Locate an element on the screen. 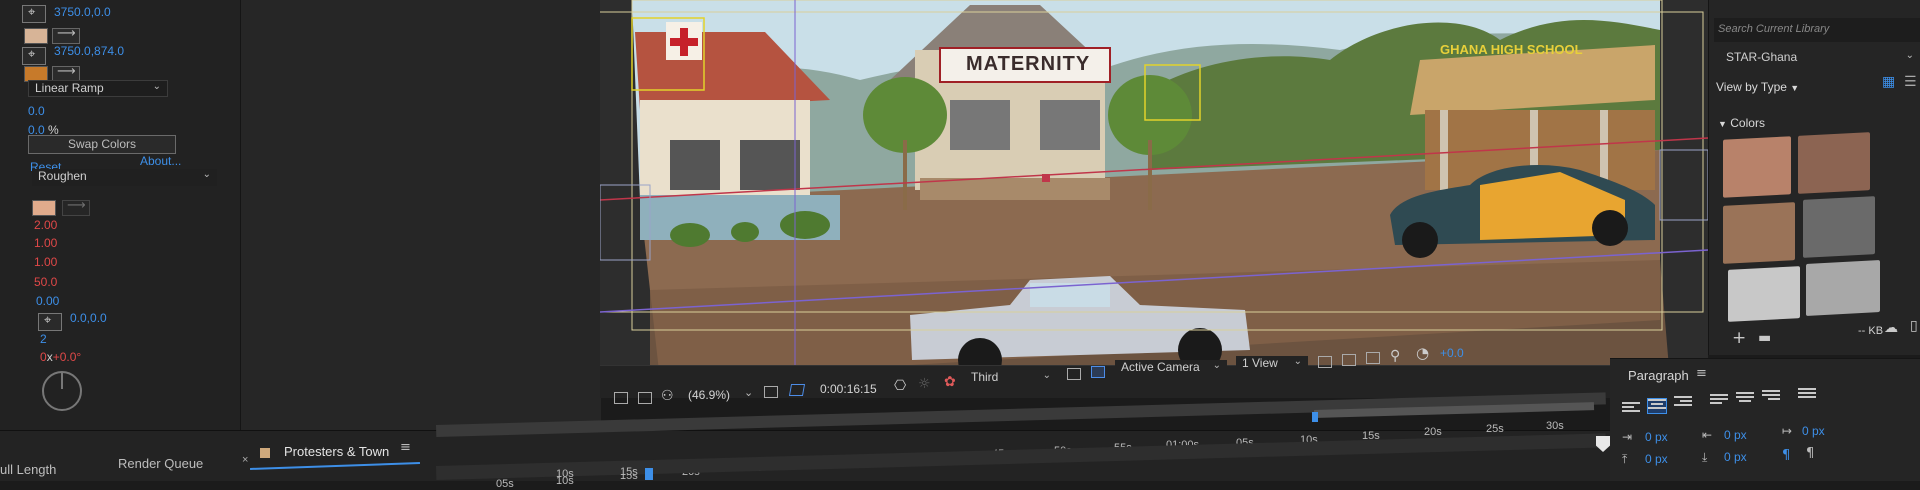 Image resolution: width=1920 pixels, height=490 pixels. current-timecode: 0:00:16:15 is located at coordinates (848, 389).